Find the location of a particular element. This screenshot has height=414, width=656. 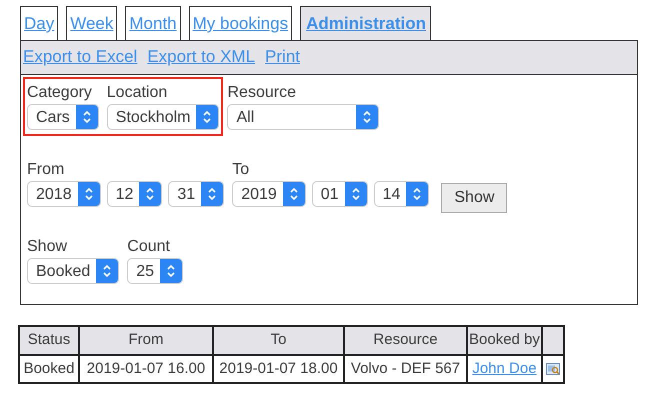

table-cell: 2019-01-07 16.00 is located at coordinates (146, 368).